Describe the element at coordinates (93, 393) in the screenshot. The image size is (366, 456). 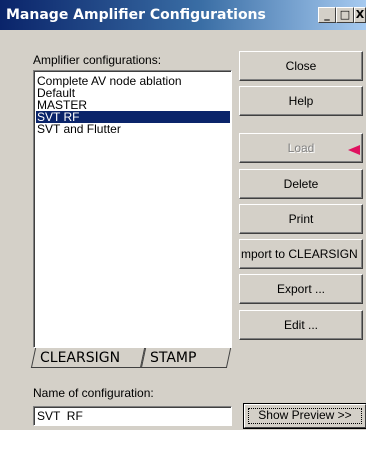
I see `name-of-configuration-label: Name of configuration:` at that location.